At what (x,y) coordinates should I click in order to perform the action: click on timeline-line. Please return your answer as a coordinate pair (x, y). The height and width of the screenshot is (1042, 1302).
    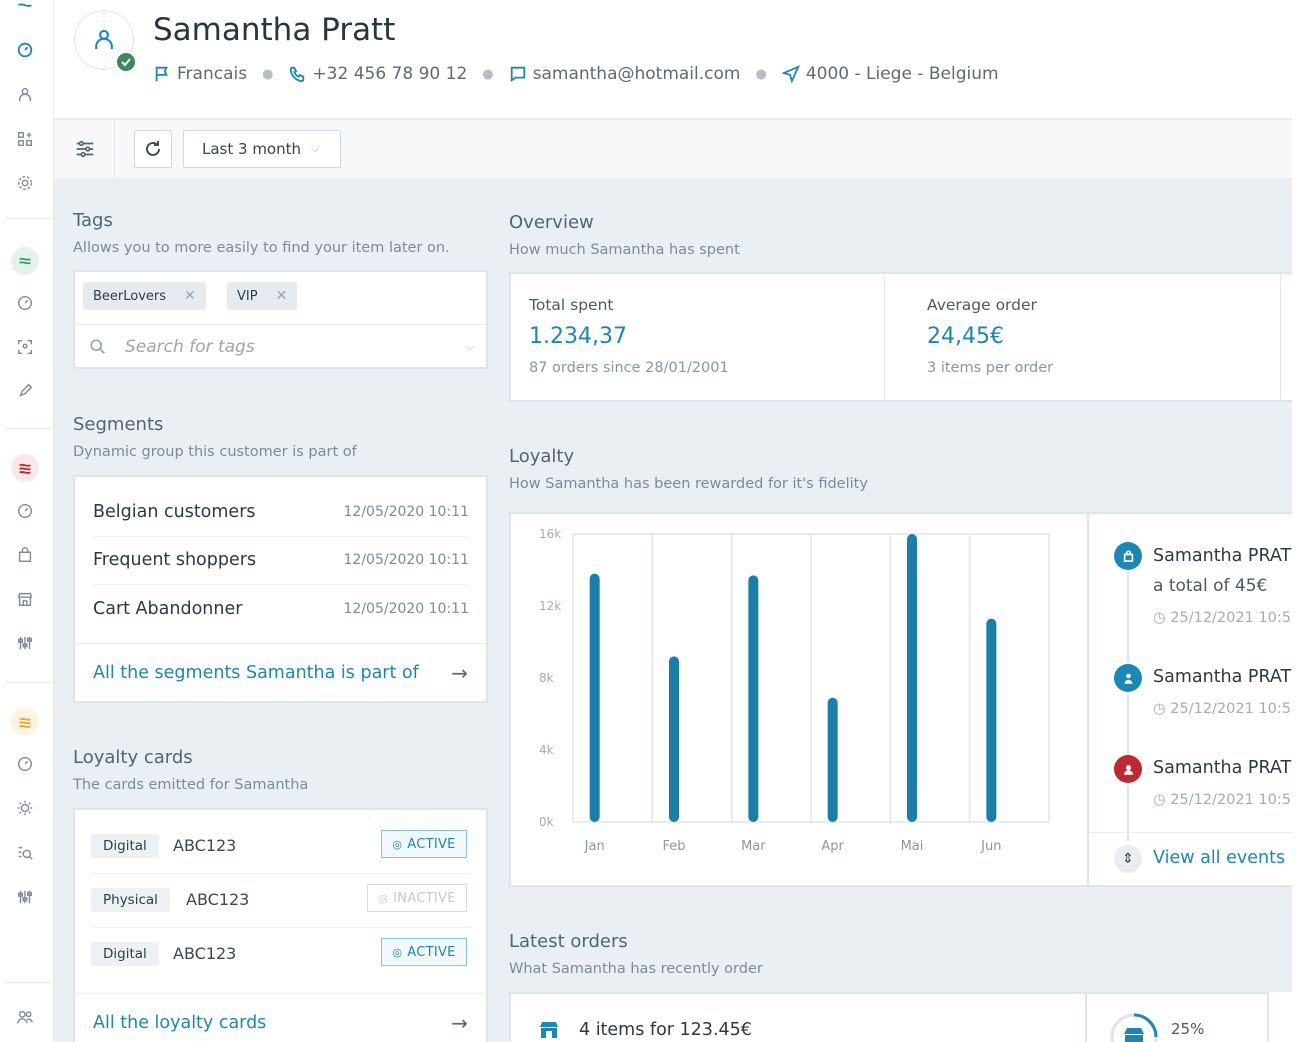
    Looking at the image, I should click on (1128, 729).